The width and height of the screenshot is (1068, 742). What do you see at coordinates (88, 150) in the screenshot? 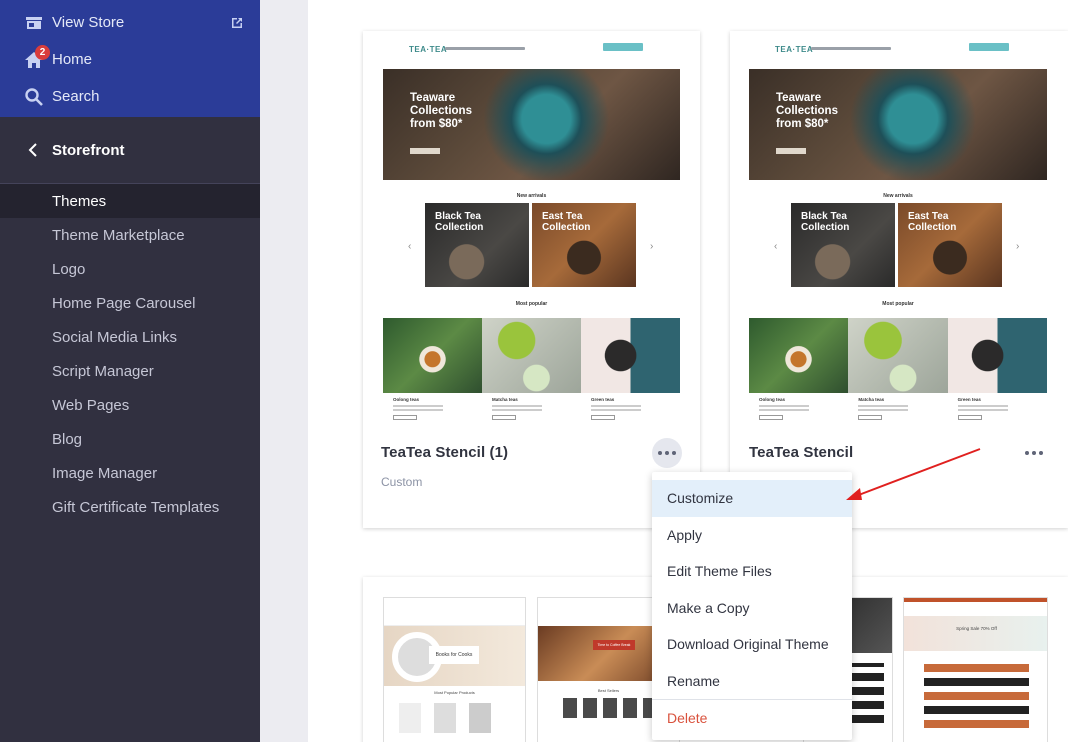
I see `section-title: Storefront` at bounding box center [88, 150].